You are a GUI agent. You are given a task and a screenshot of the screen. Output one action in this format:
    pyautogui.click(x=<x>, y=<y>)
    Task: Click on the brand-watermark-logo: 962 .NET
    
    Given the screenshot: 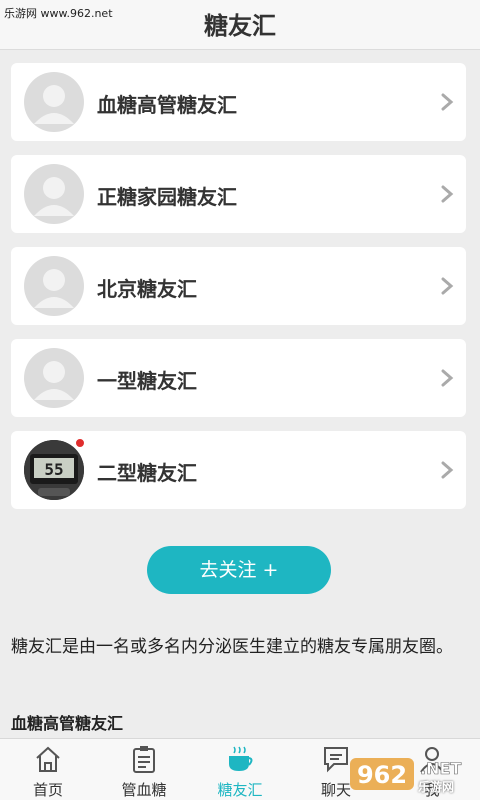 What is the action you would take?
    pyautogui.click(x=406, y=774)
    